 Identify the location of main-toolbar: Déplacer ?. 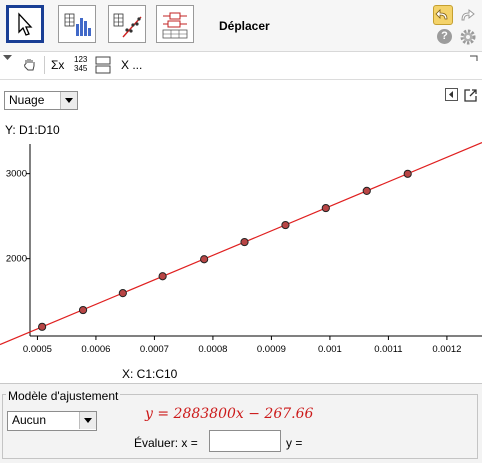
(241, 26).